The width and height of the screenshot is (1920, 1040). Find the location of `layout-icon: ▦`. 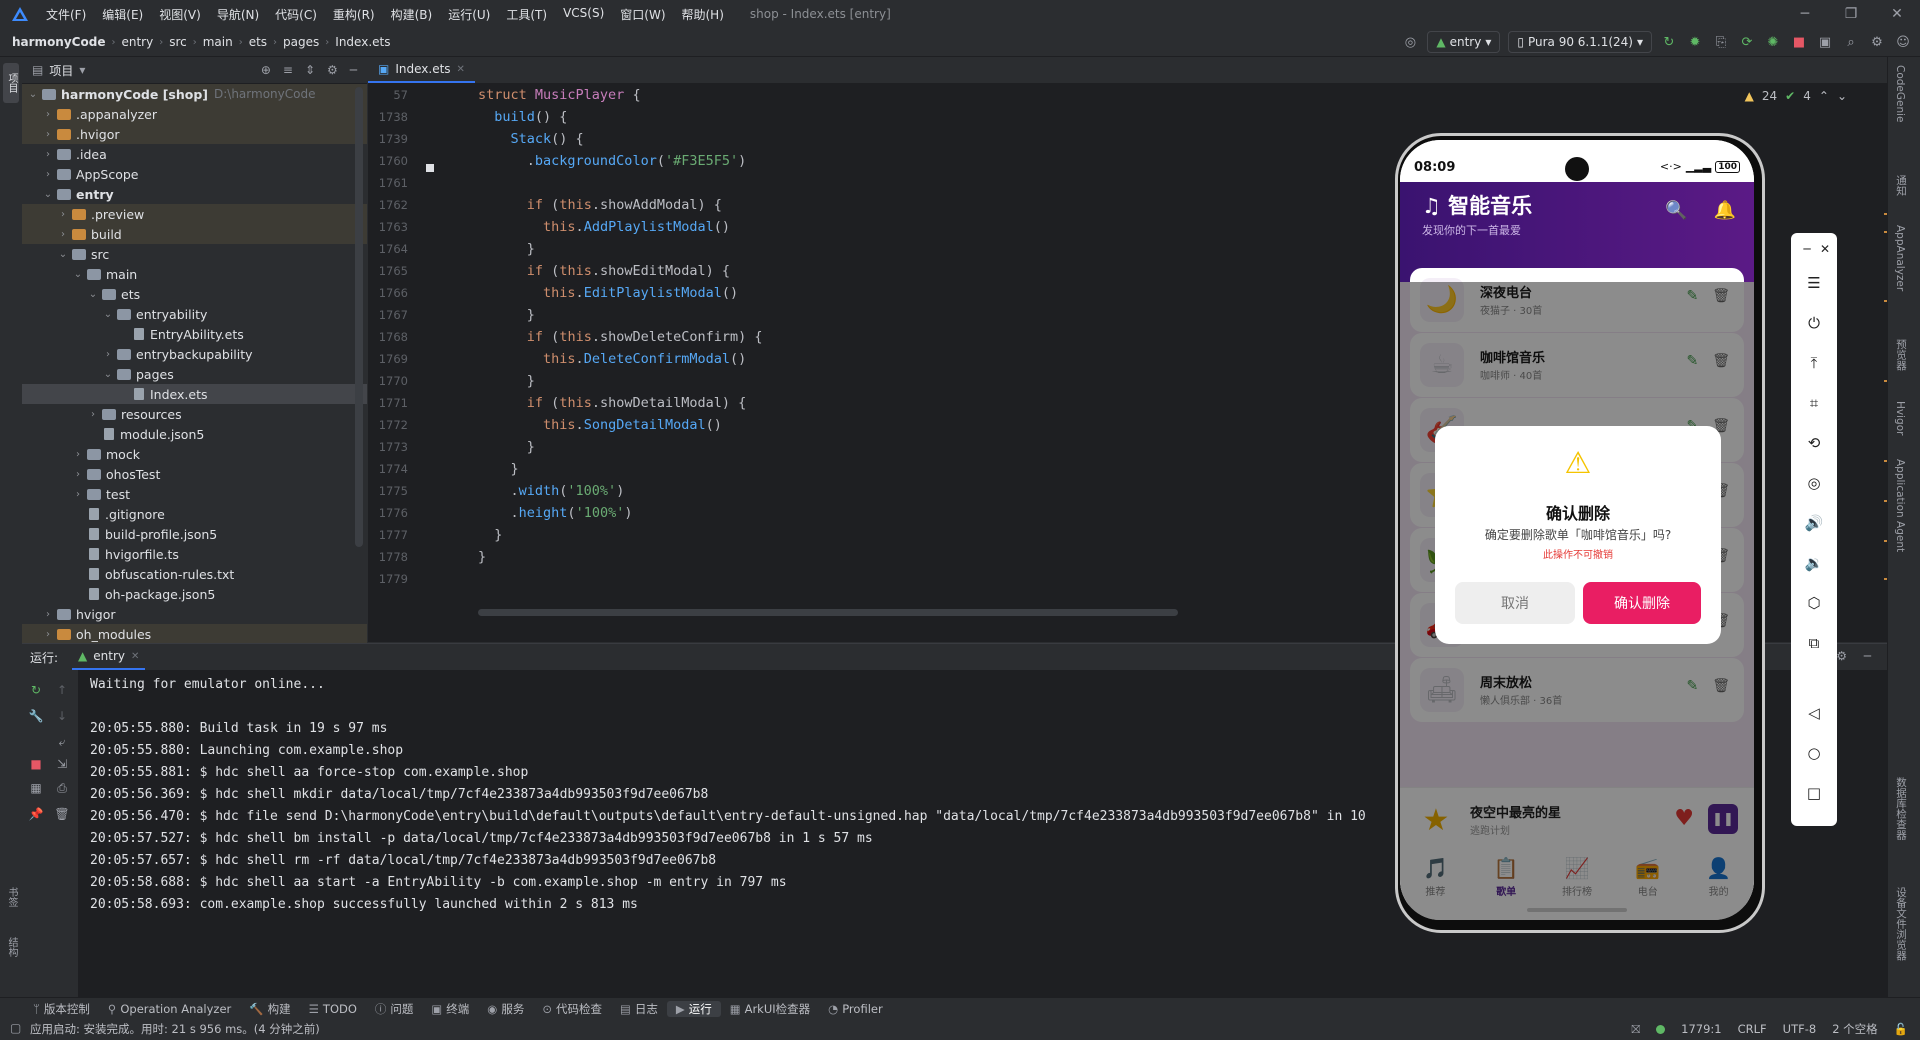

layout-icon: ▦ is located at coordinates (36, 788).